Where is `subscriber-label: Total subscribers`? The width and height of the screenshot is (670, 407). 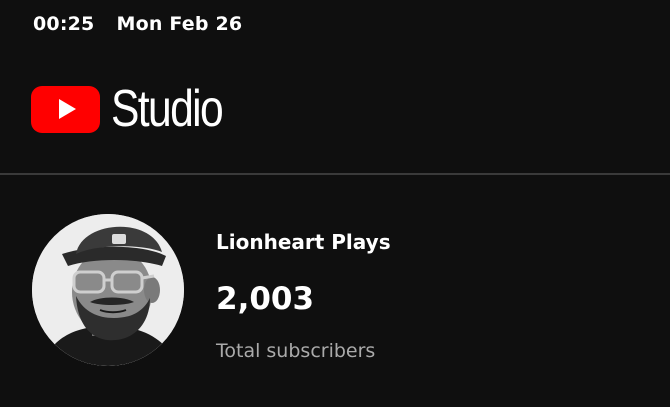
subscriber-label: Total subscribers is located at coordinates (296, 351).